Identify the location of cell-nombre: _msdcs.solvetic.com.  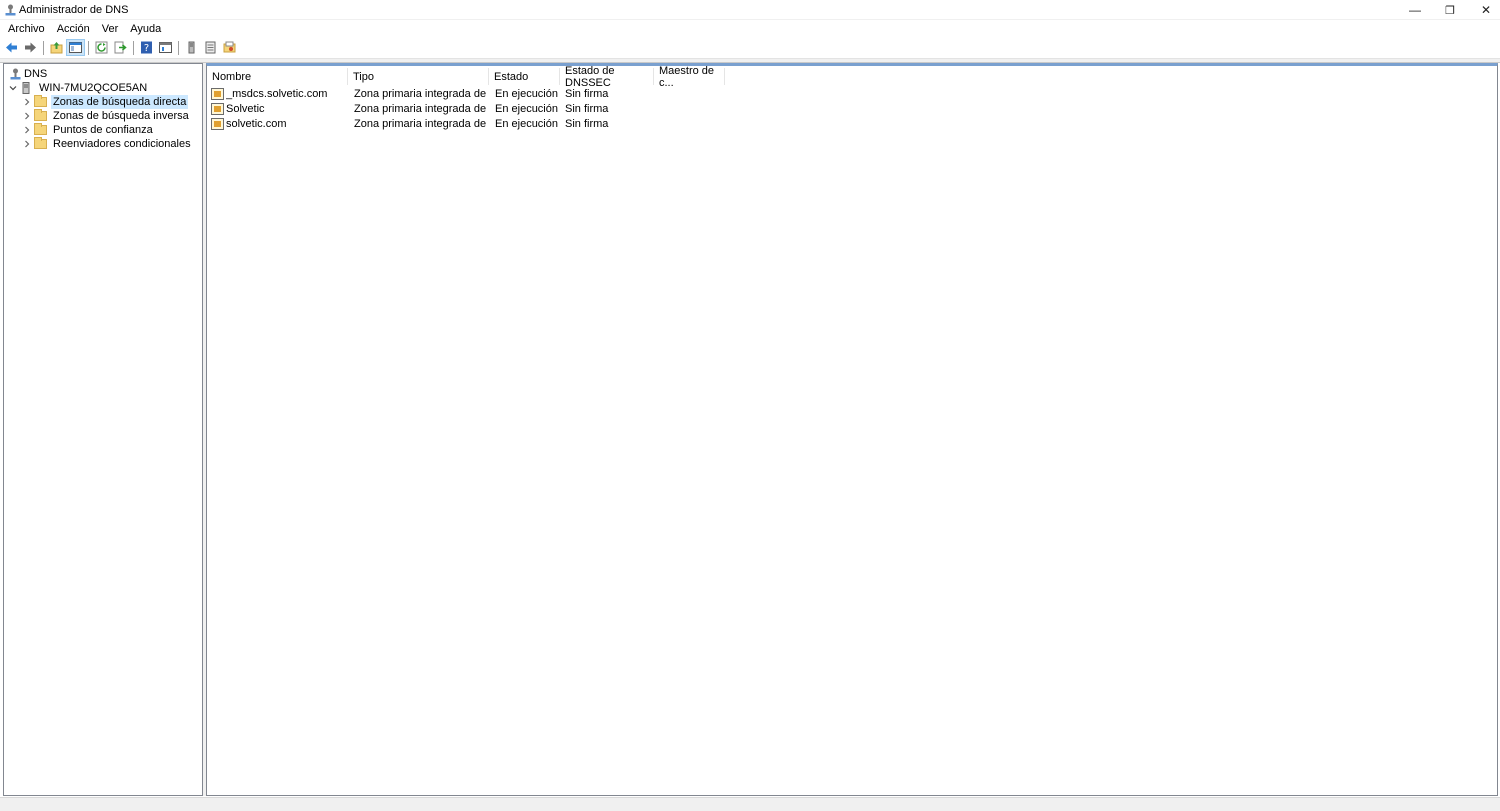
(277, 94).